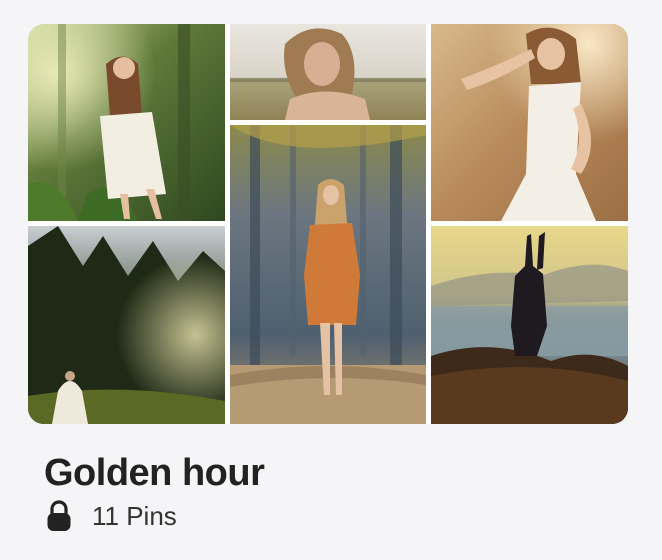  What do you see at coordinates (134, 516) in the screenshot?
I see `pin-count: 11 Pins` at bounding box center [134, 516].